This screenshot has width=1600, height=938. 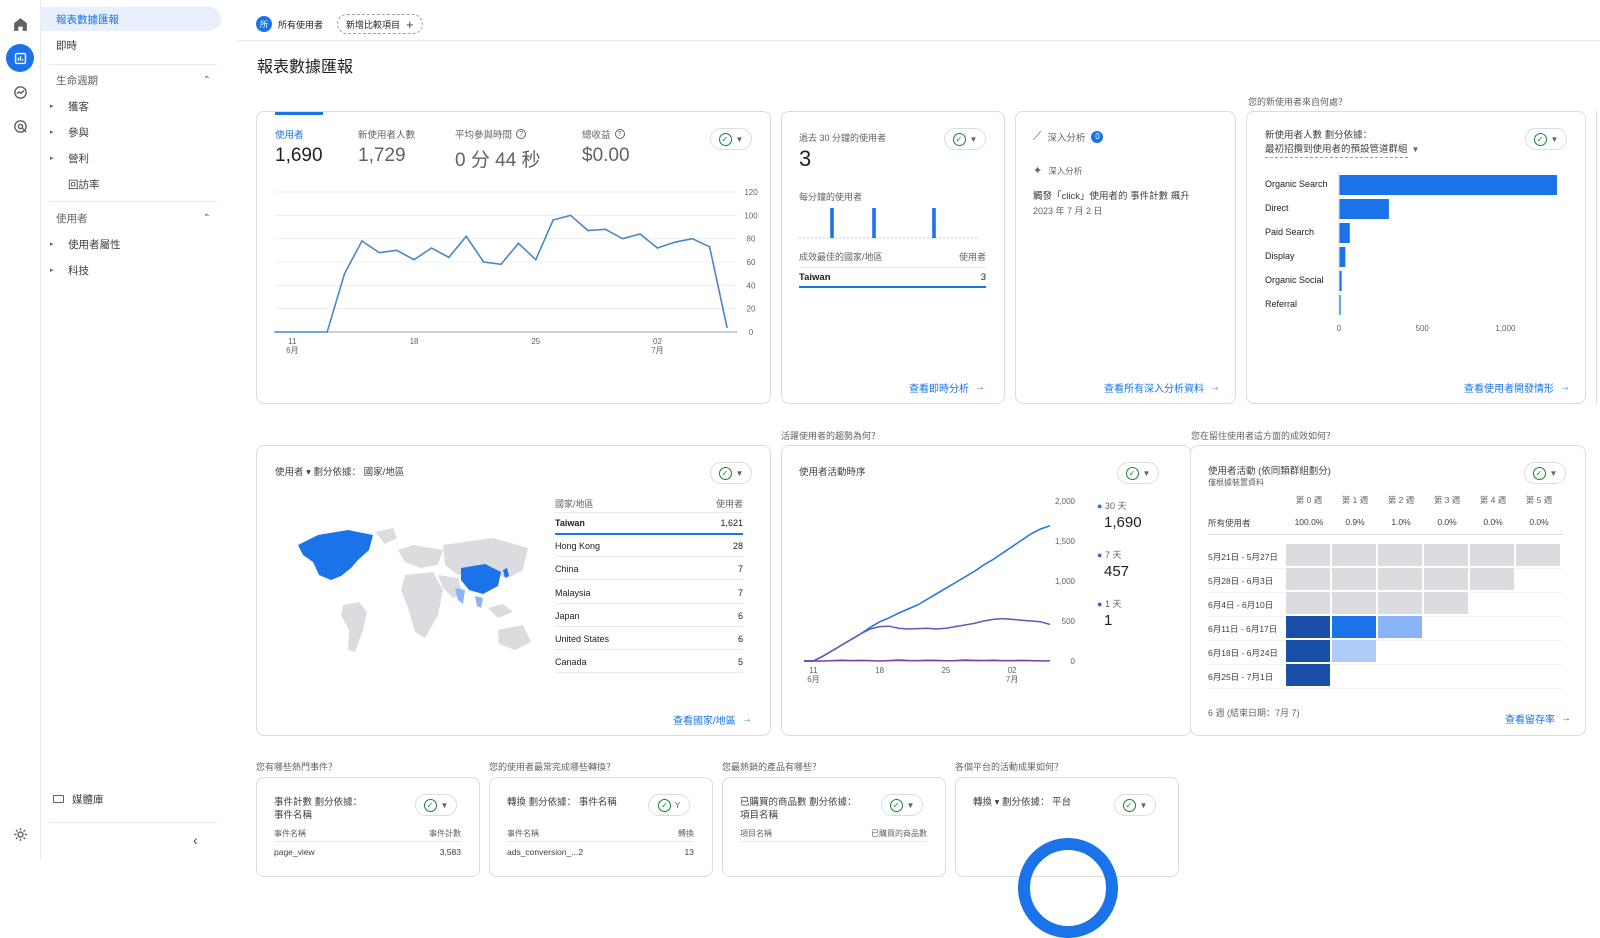 I want to click on geo-table-row: Canada 5, so click(x=649, y=665).